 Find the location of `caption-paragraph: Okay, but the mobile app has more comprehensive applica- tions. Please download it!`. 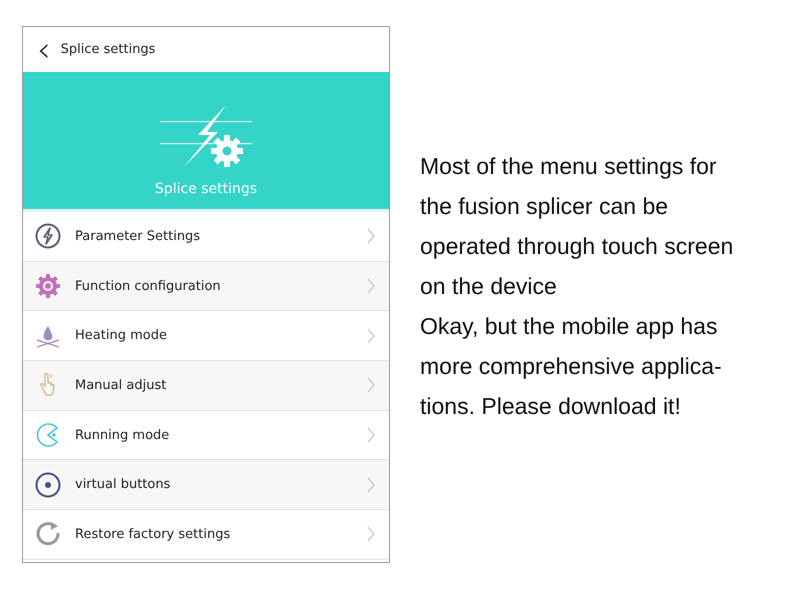

caption-paragraph: Okay, but the mobile app has more comprehensive applica- tions. Please download it! is located at coordinates (571, 366).